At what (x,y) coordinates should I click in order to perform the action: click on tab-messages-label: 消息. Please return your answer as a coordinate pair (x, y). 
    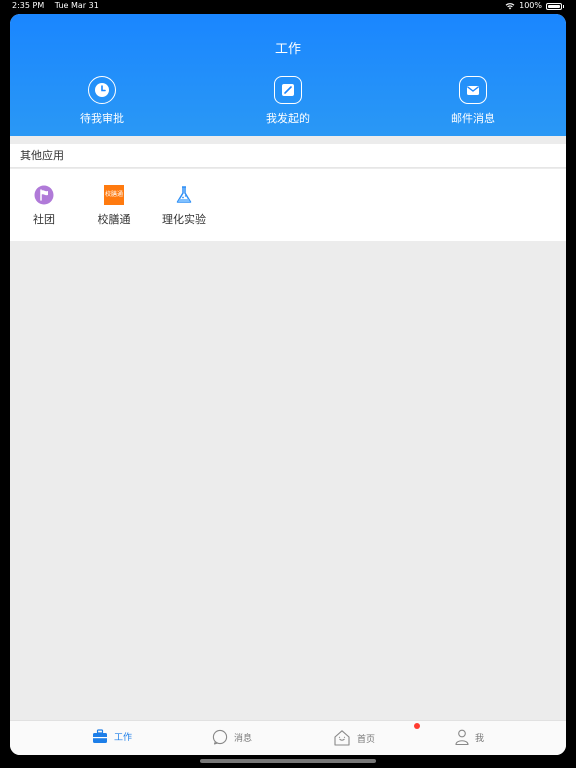
    Looking at the image, I should click on (243, 738).